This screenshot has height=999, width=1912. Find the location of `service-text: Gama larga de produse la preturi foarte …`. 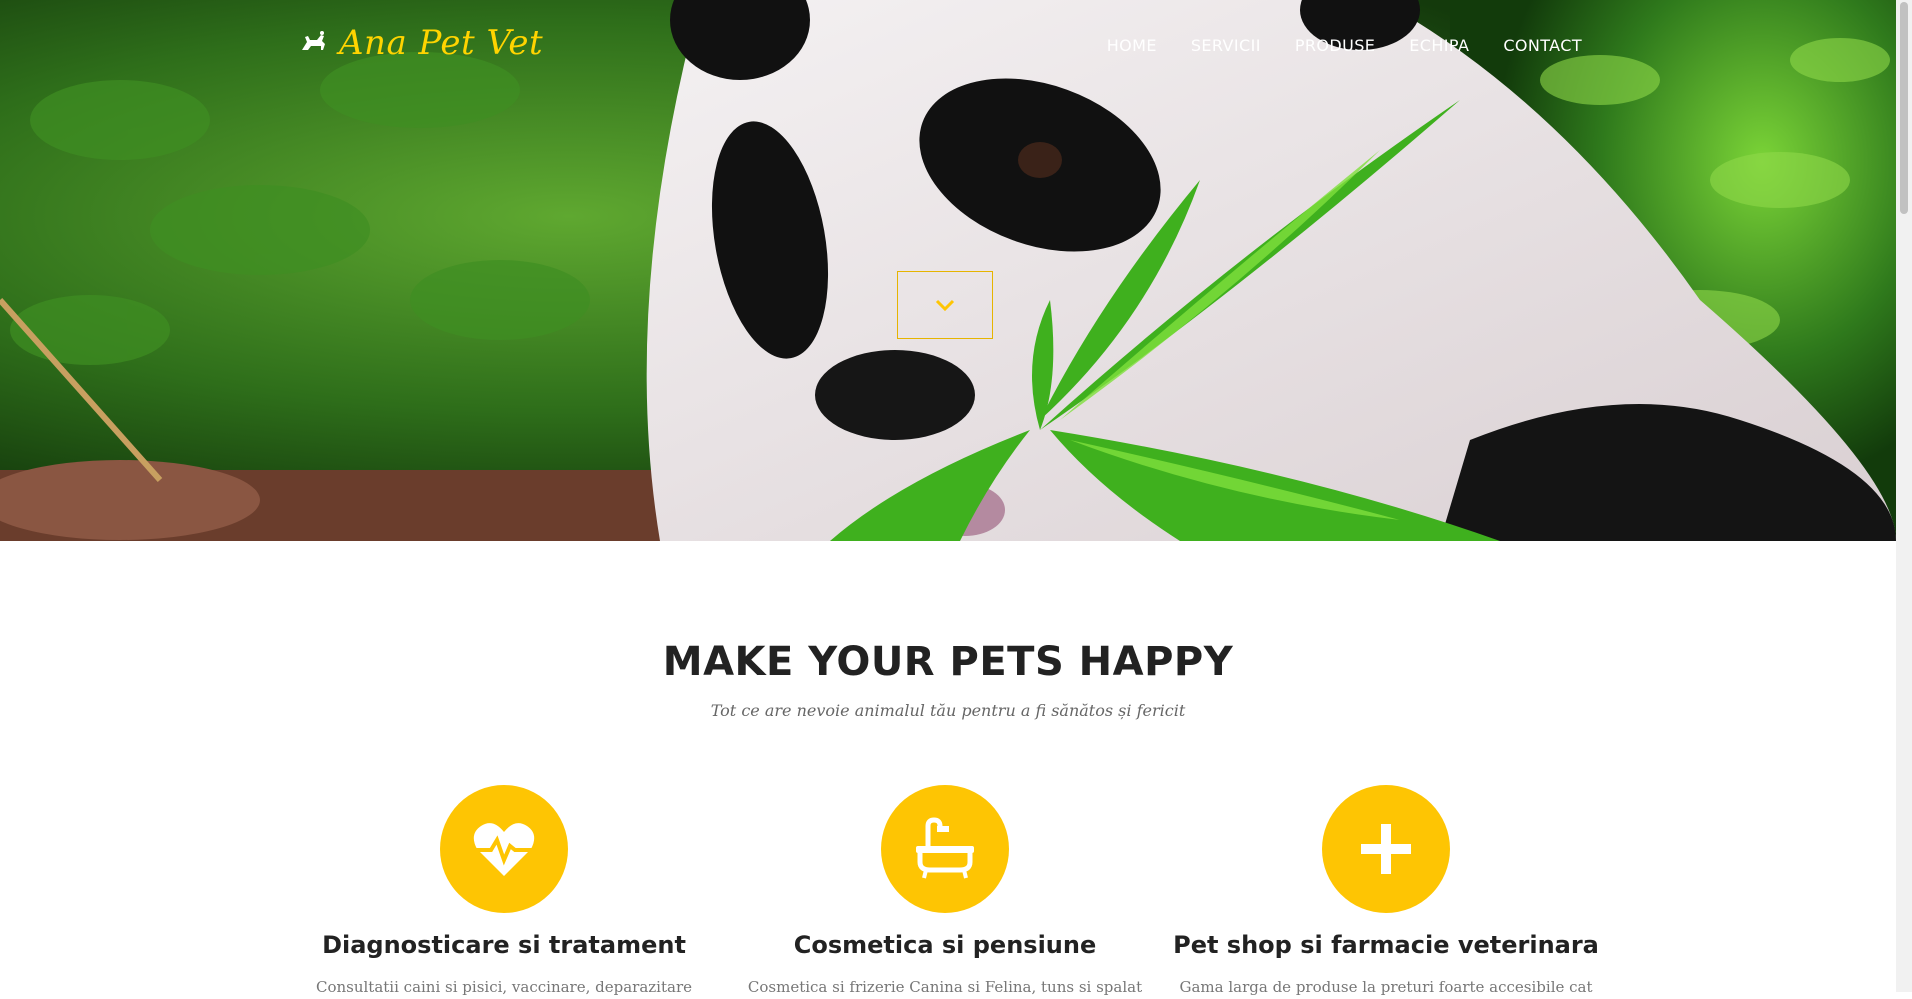

service-text: Gama larga de produse la preturi foarte … is located at coordinates (1386, 987).